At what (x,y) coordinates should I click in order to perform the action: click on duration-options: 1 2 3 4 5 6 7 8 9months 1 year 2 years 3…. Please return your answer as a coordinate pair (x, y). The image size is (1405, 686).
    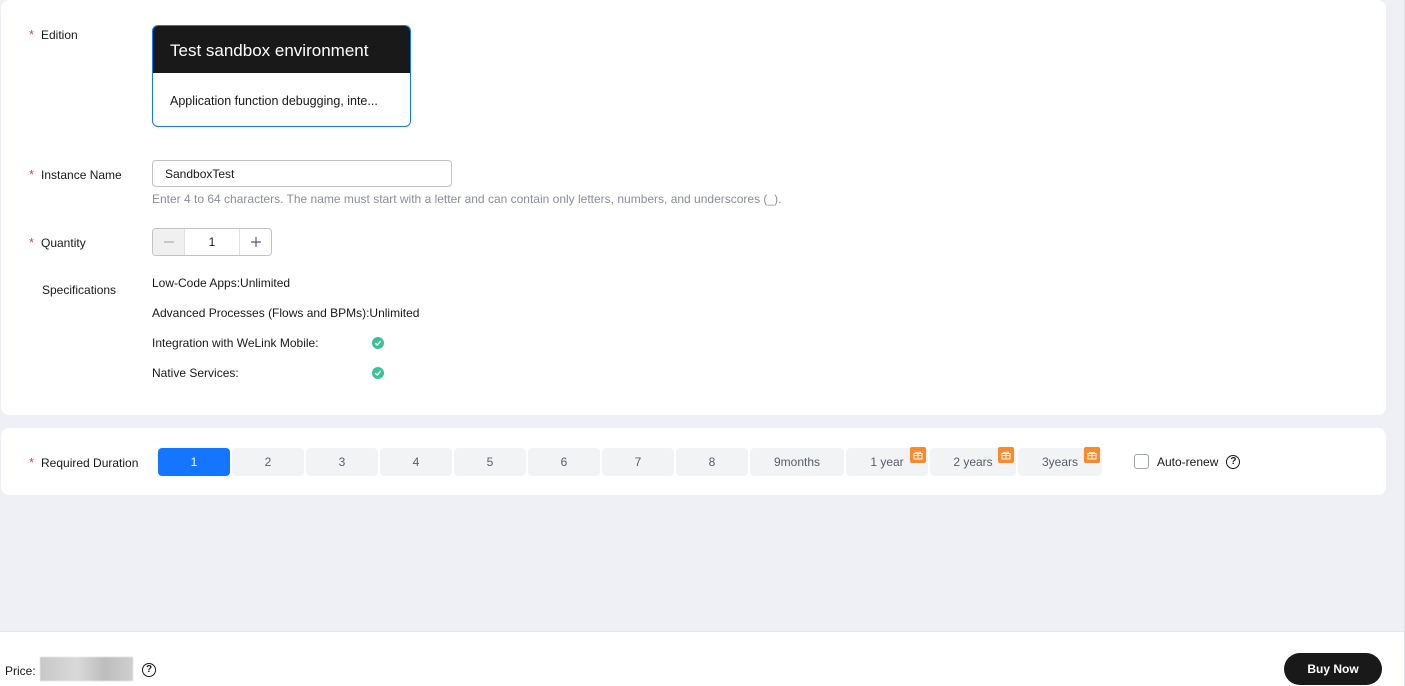
    Looking at the image, I should click on (630, 461).